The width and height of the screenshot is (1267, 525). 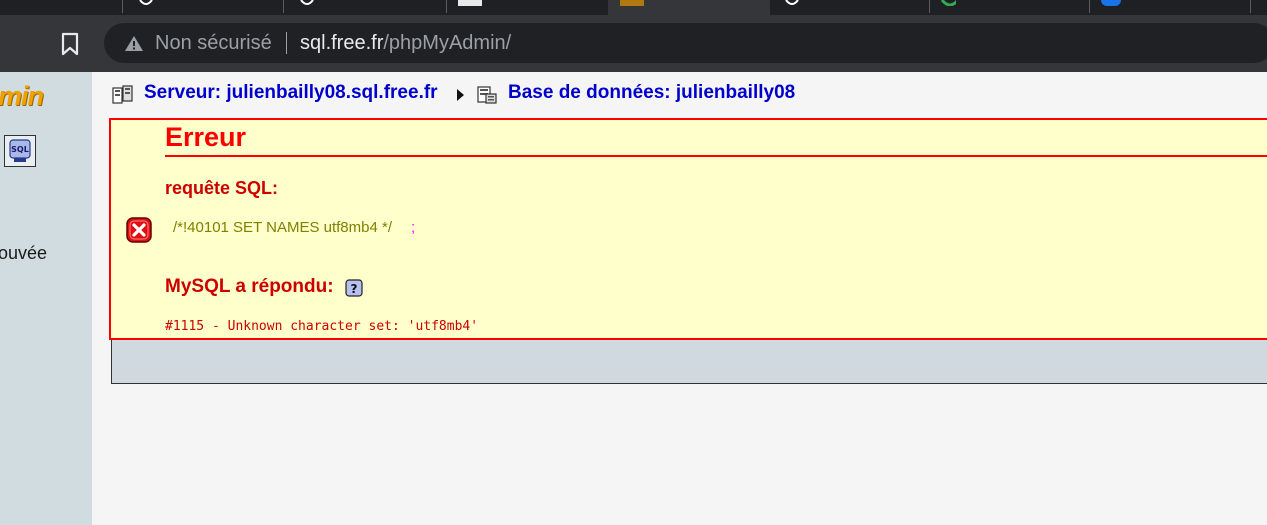 I want to click on no-table-found-text: ouvée, so click(x=24, y=253).